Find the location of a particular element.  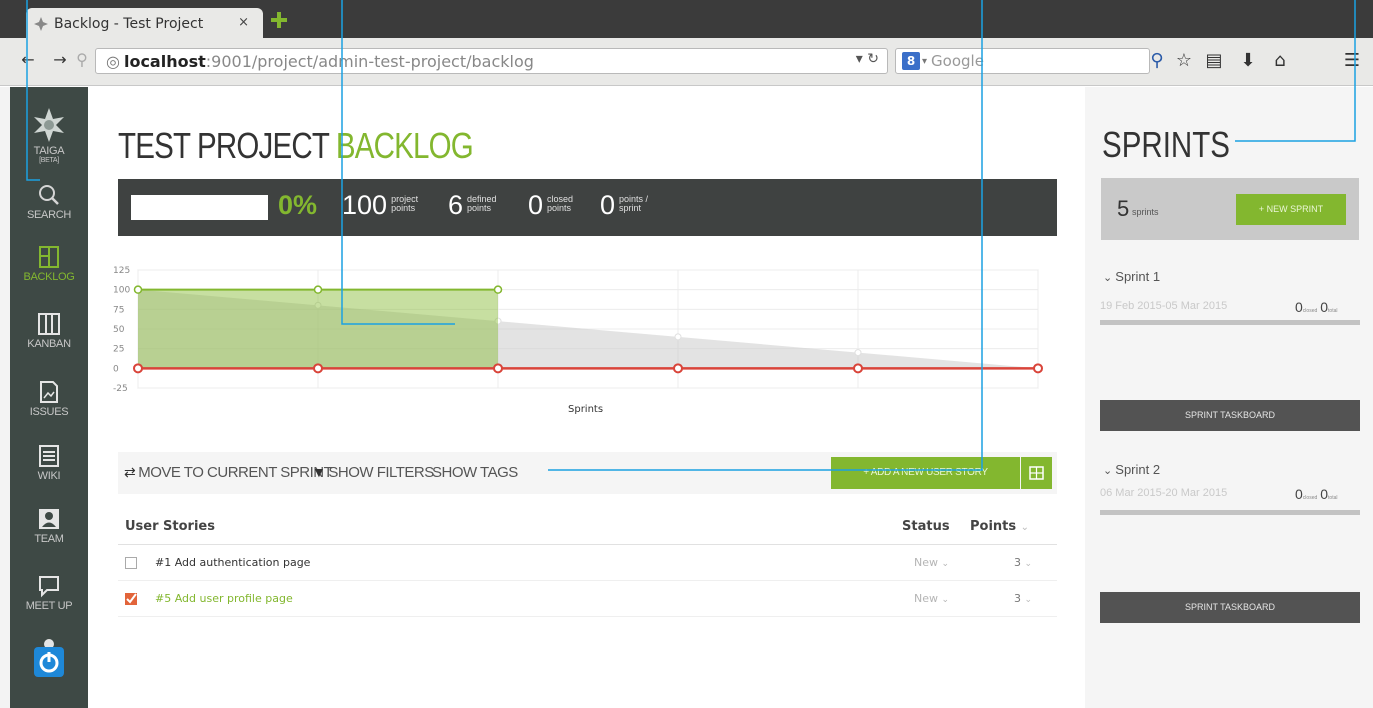

project-points-label: project points is located at coordinates (405, 203).